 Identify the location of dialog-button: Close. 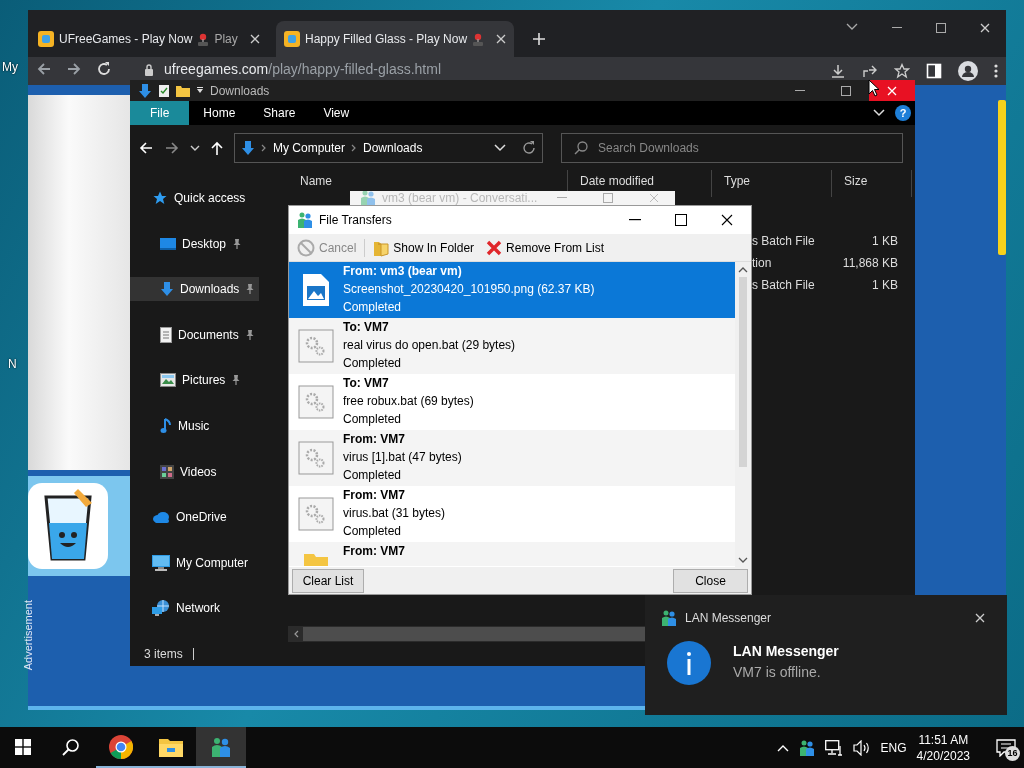
(710, 580).